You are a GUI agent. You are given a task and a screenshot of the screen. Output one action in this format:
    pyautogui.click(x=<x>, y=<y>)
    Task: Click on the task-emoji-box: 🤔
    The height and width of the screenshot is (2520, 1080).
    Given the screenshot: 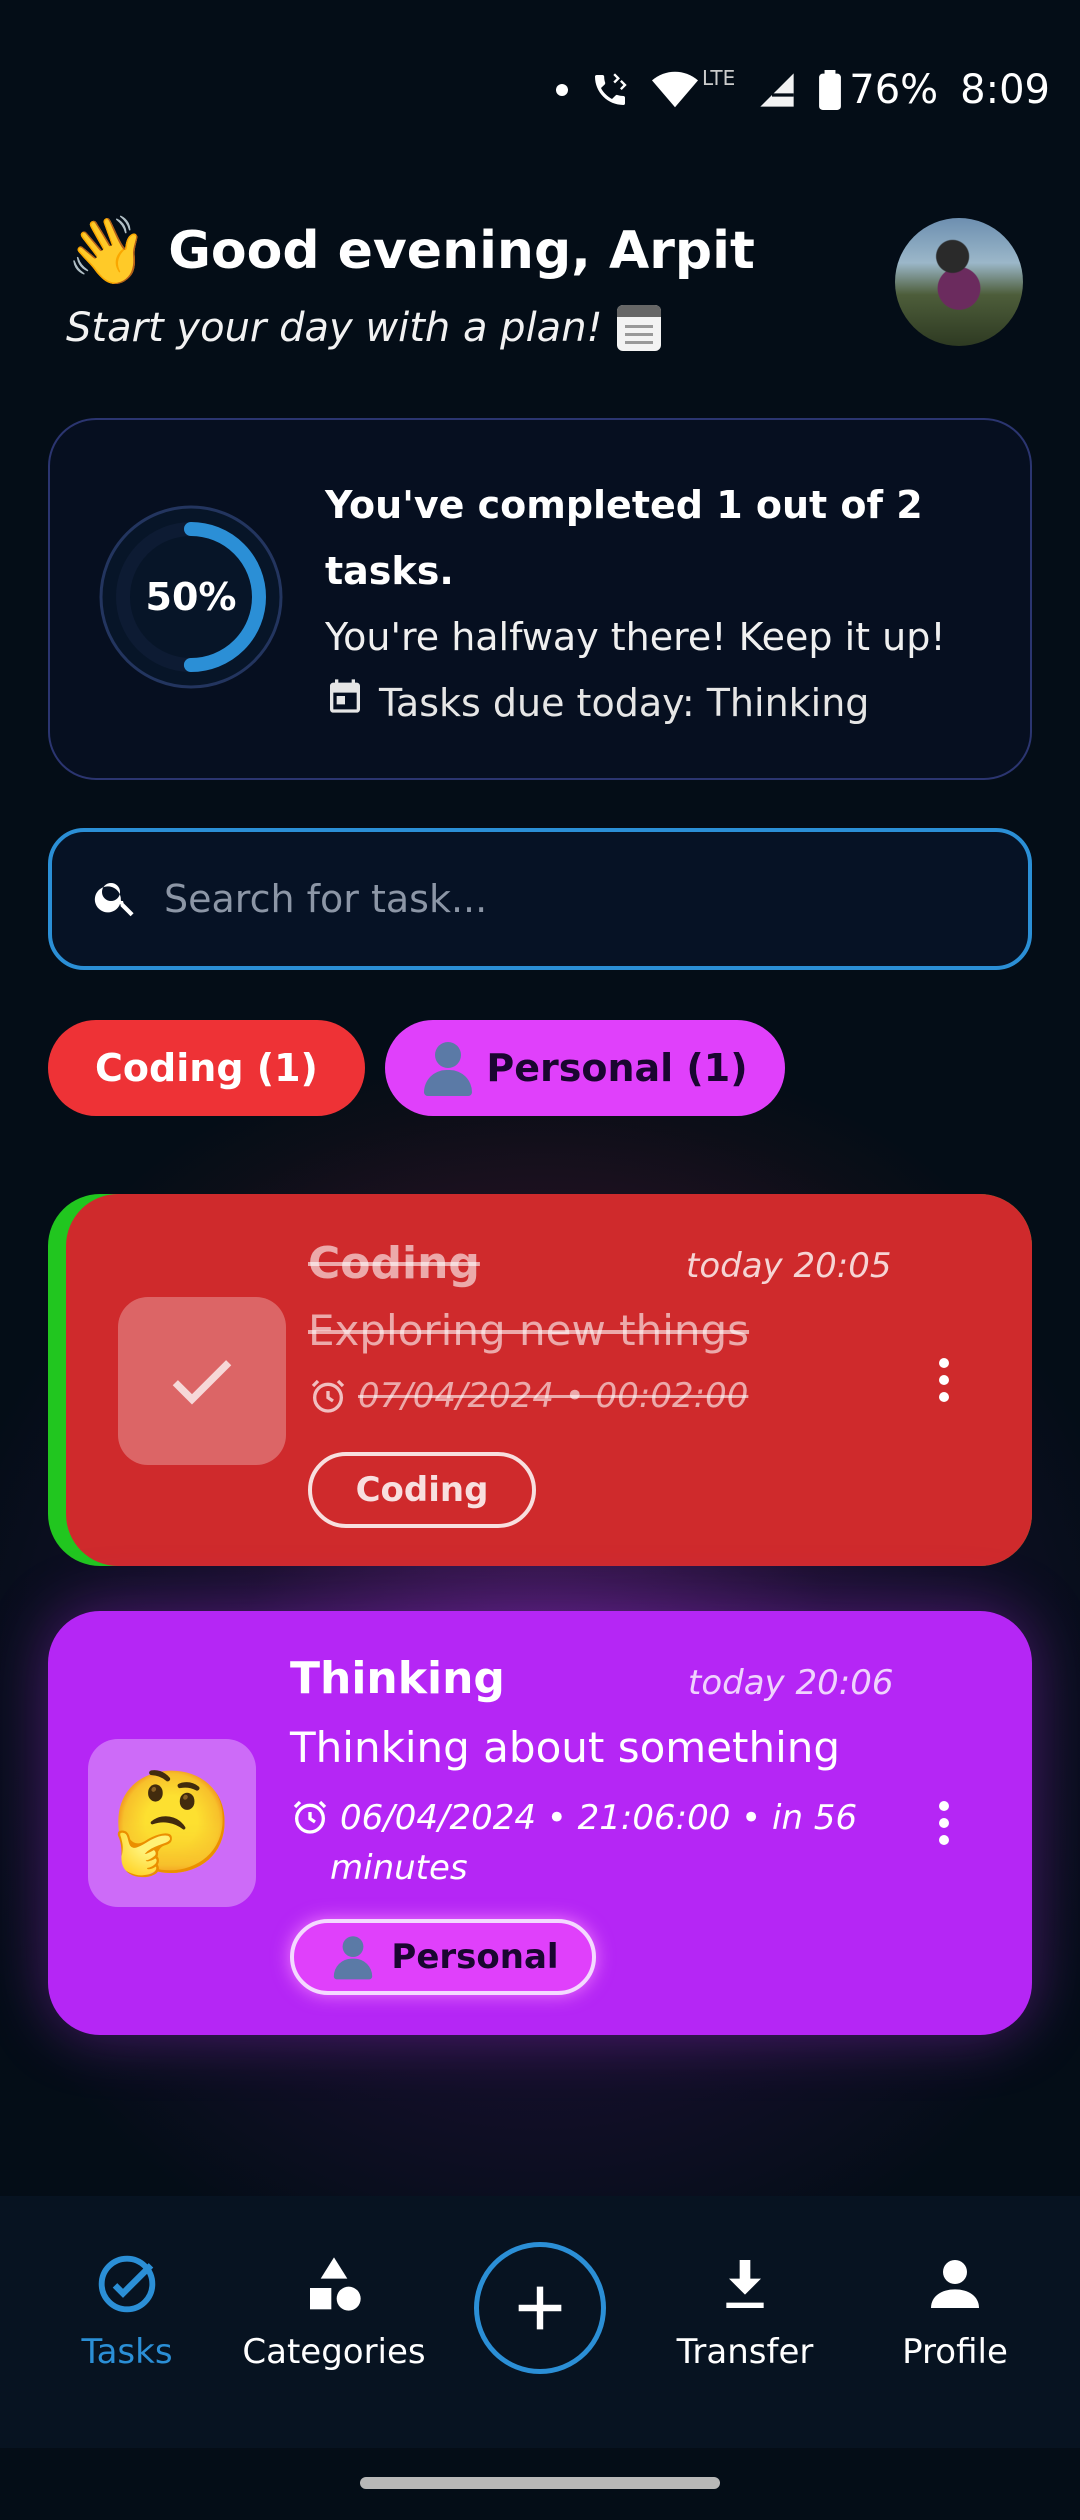 What is the action you would take?
    pyautogui.click(x=172, y=1823)
    